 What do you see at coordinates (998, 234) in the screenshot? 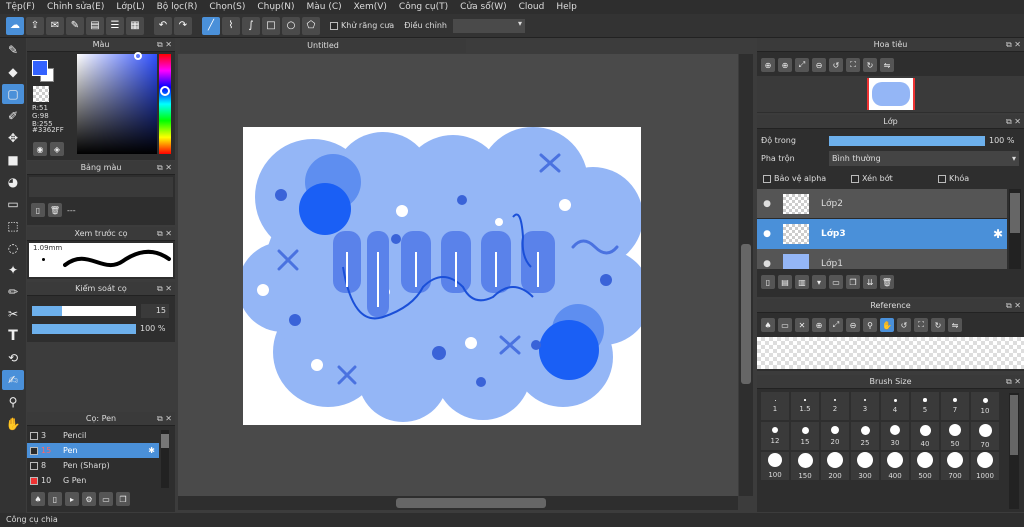
I see `gear-icon: ✱` at bounding box center [998, 234].